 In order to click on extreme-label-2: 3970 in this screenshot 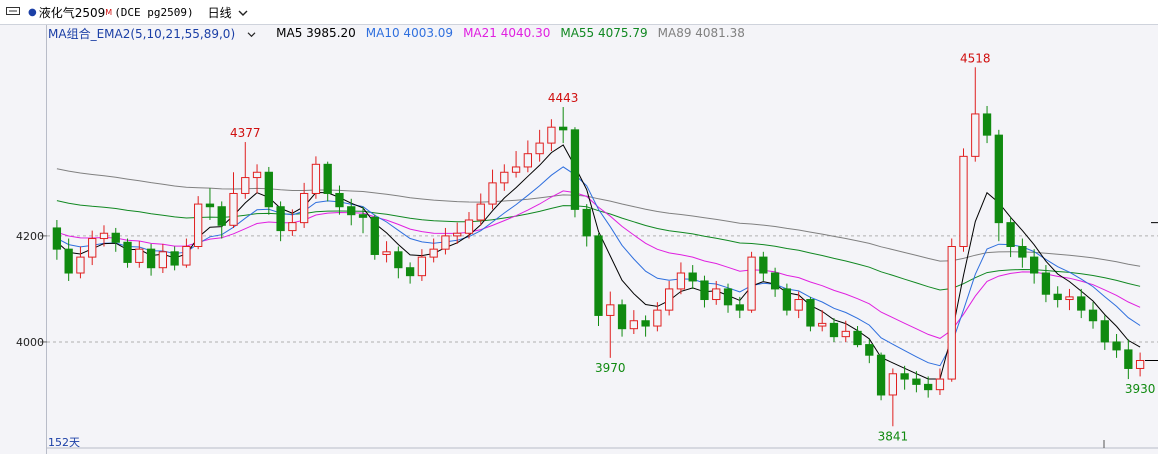, I will do `click(610, 368)`.